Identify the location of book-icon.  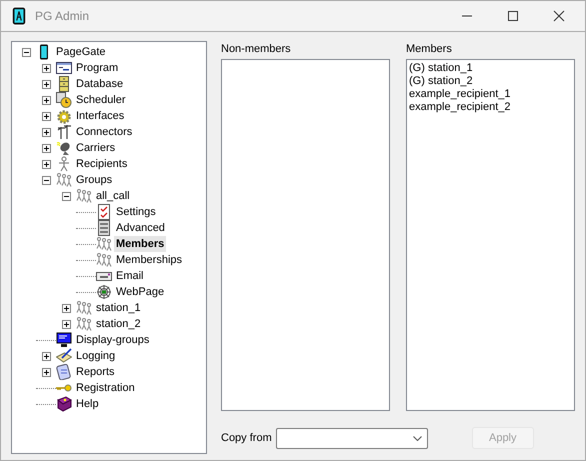
(64, 404).